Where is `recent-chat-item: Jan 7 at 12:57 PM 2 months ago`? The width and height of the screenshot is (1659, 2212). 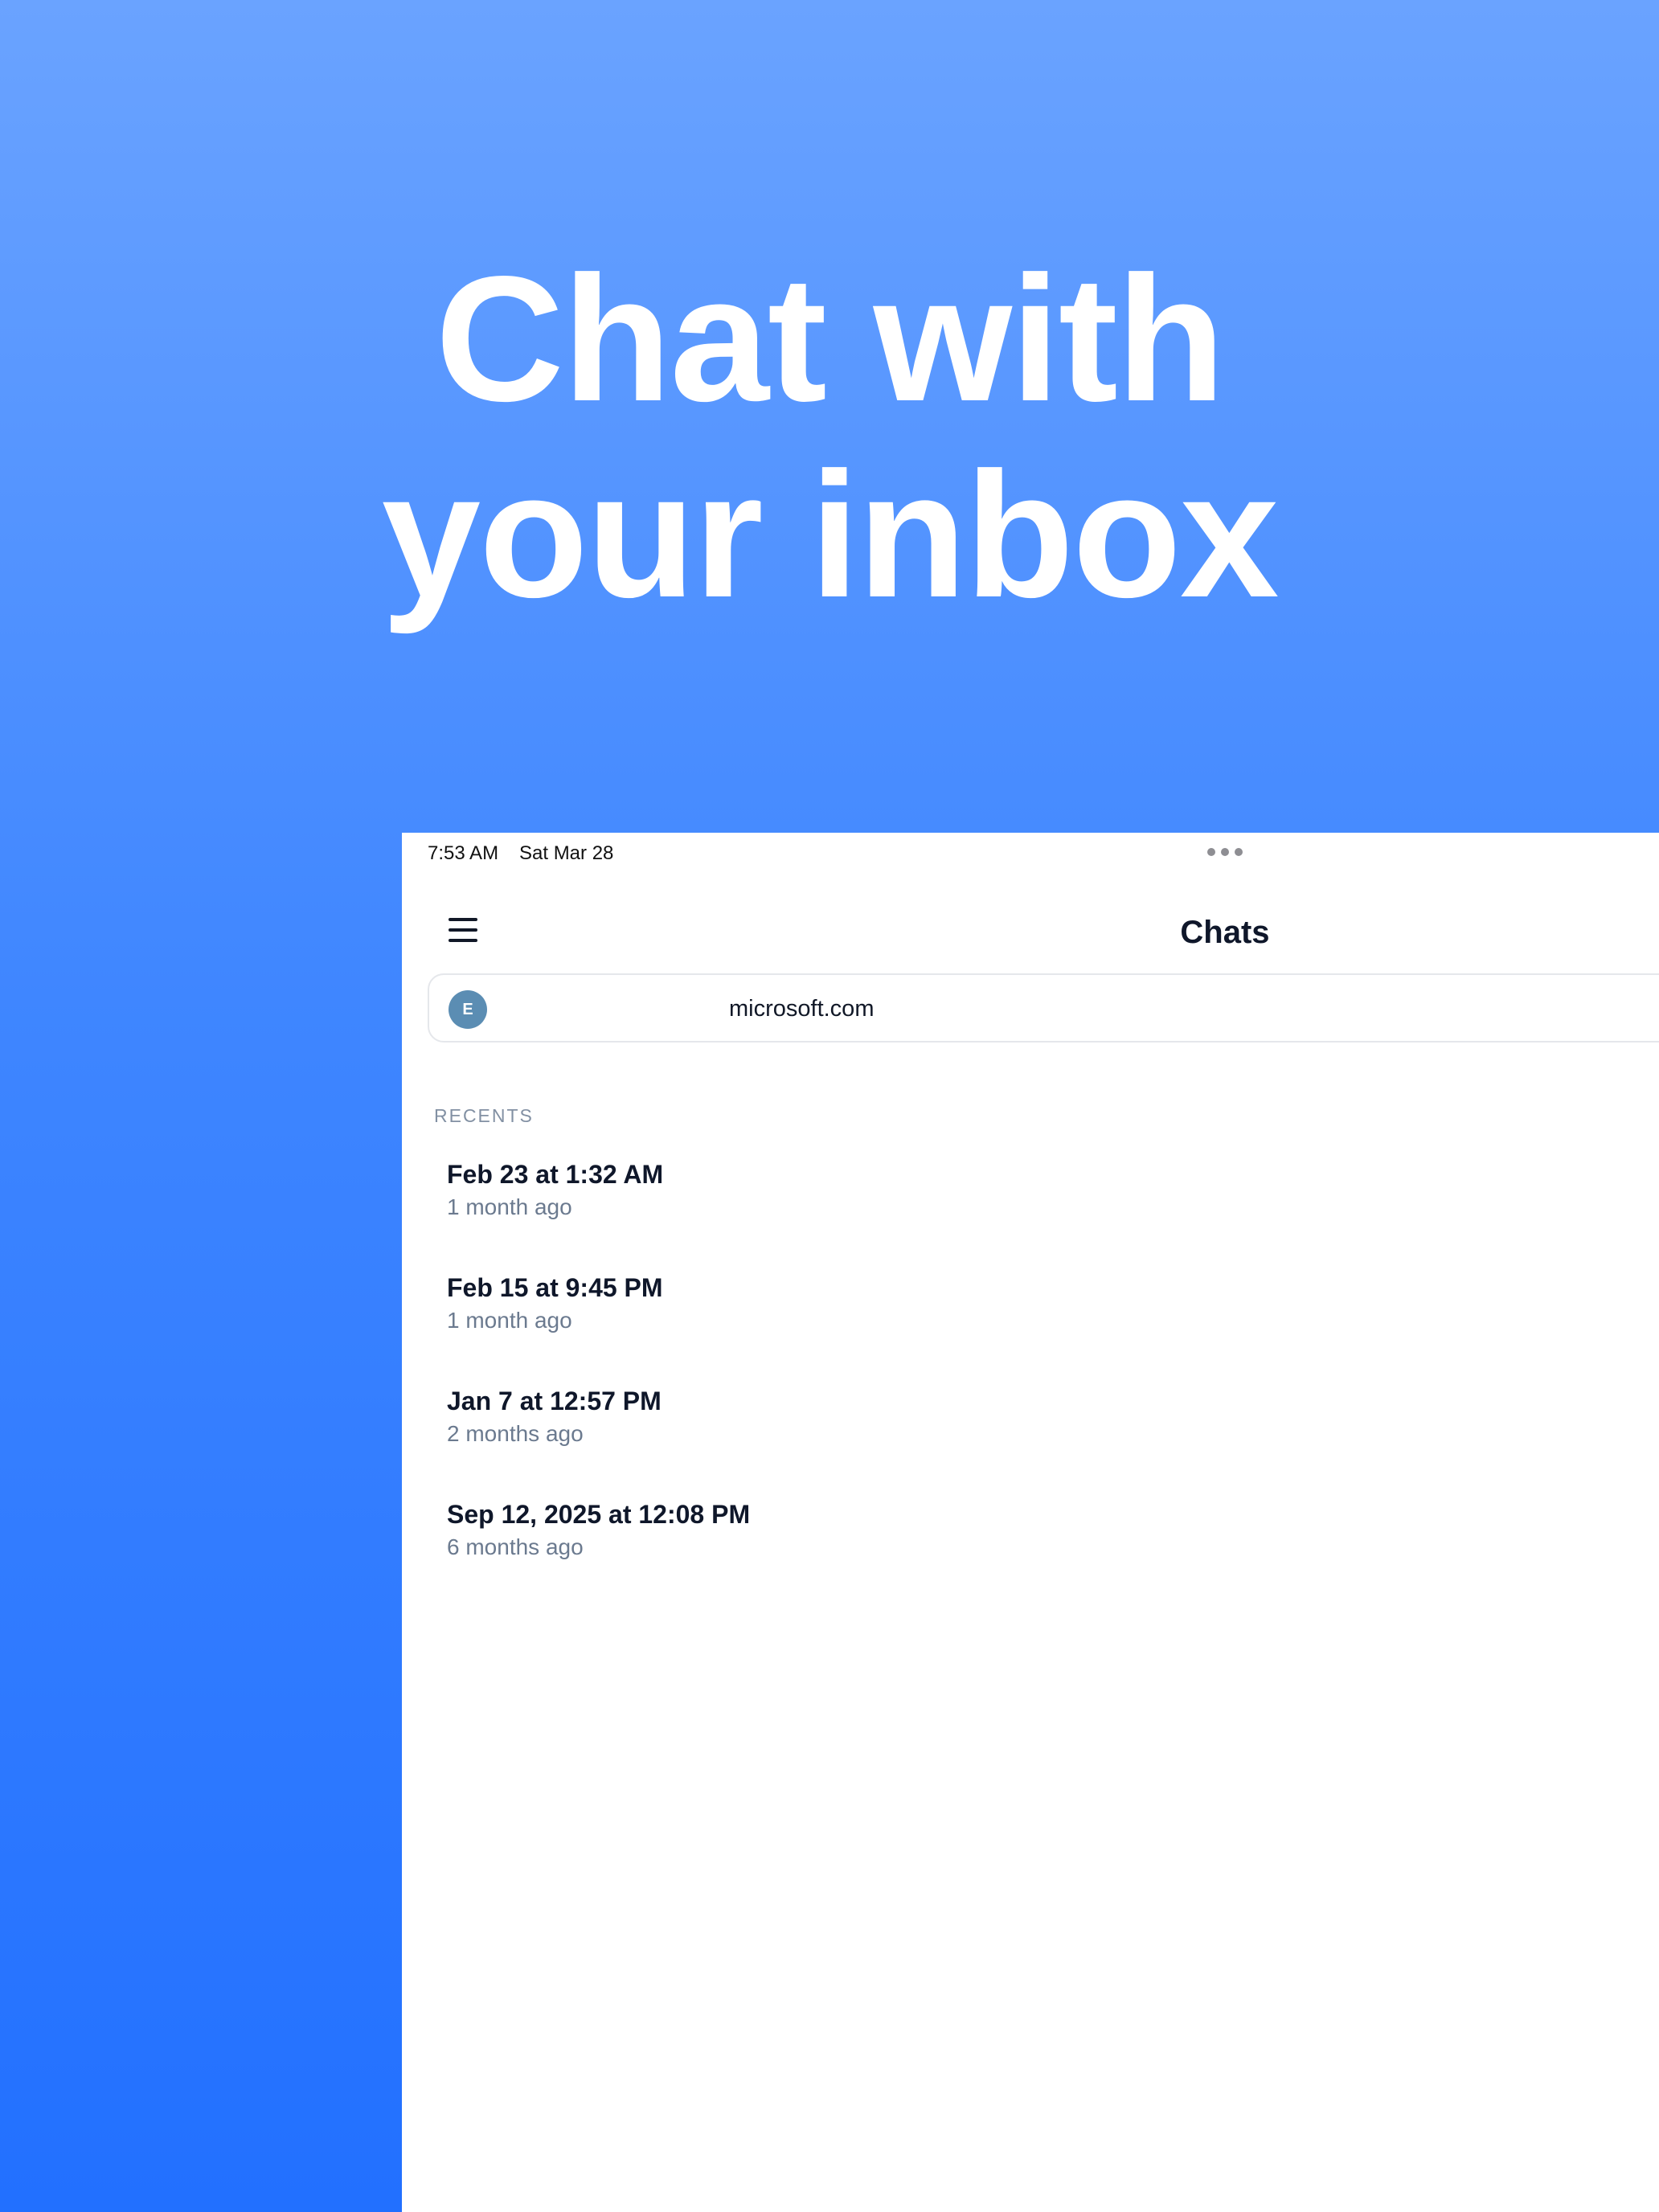
recent-chat-item: Jan 7 at 12:57 PM 2 months ago is located at coordinates (970, 1440).